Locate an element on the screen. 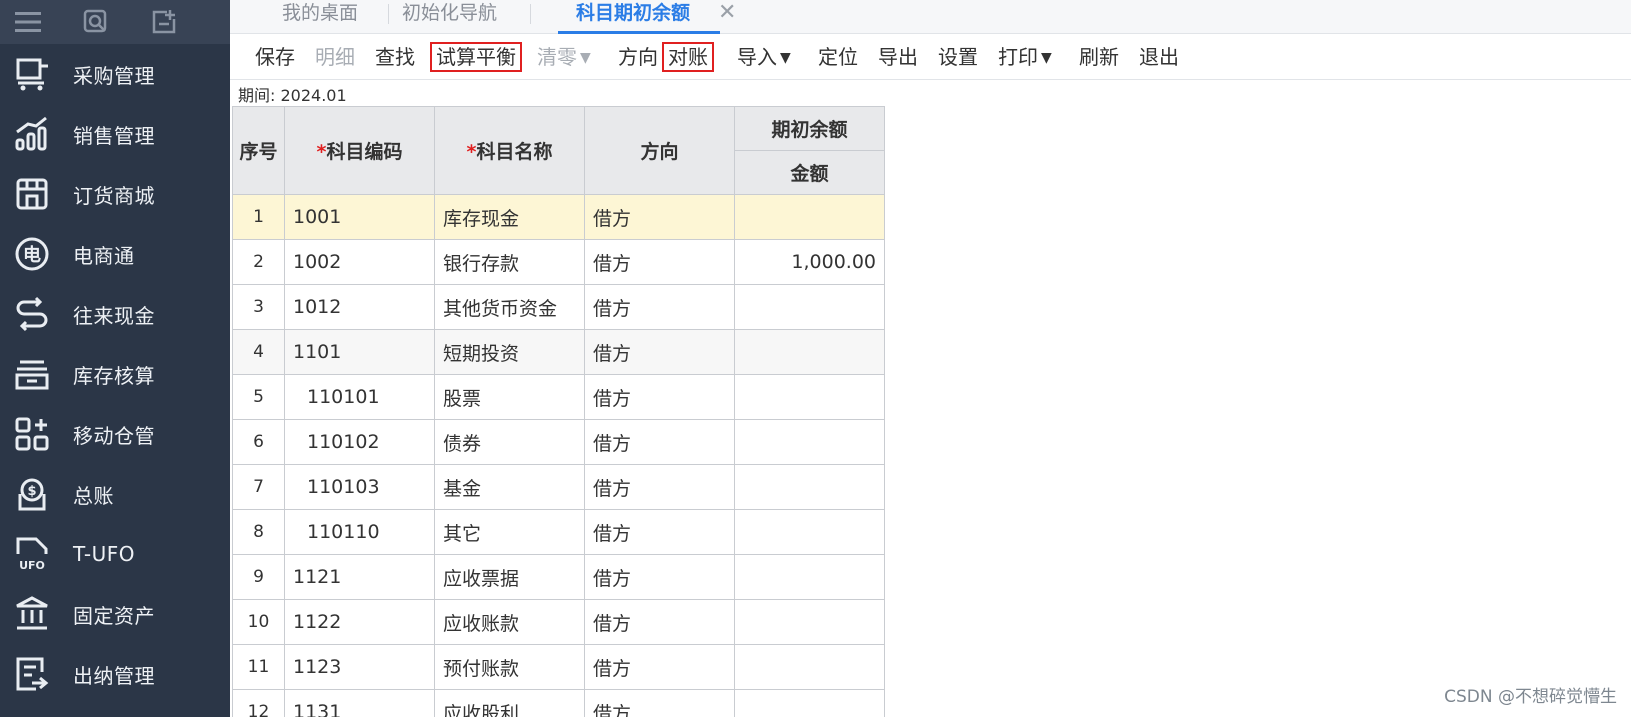 This screenshot has height=717, width=1631. detail-button: 明细 is located at coordinates (335, 57).